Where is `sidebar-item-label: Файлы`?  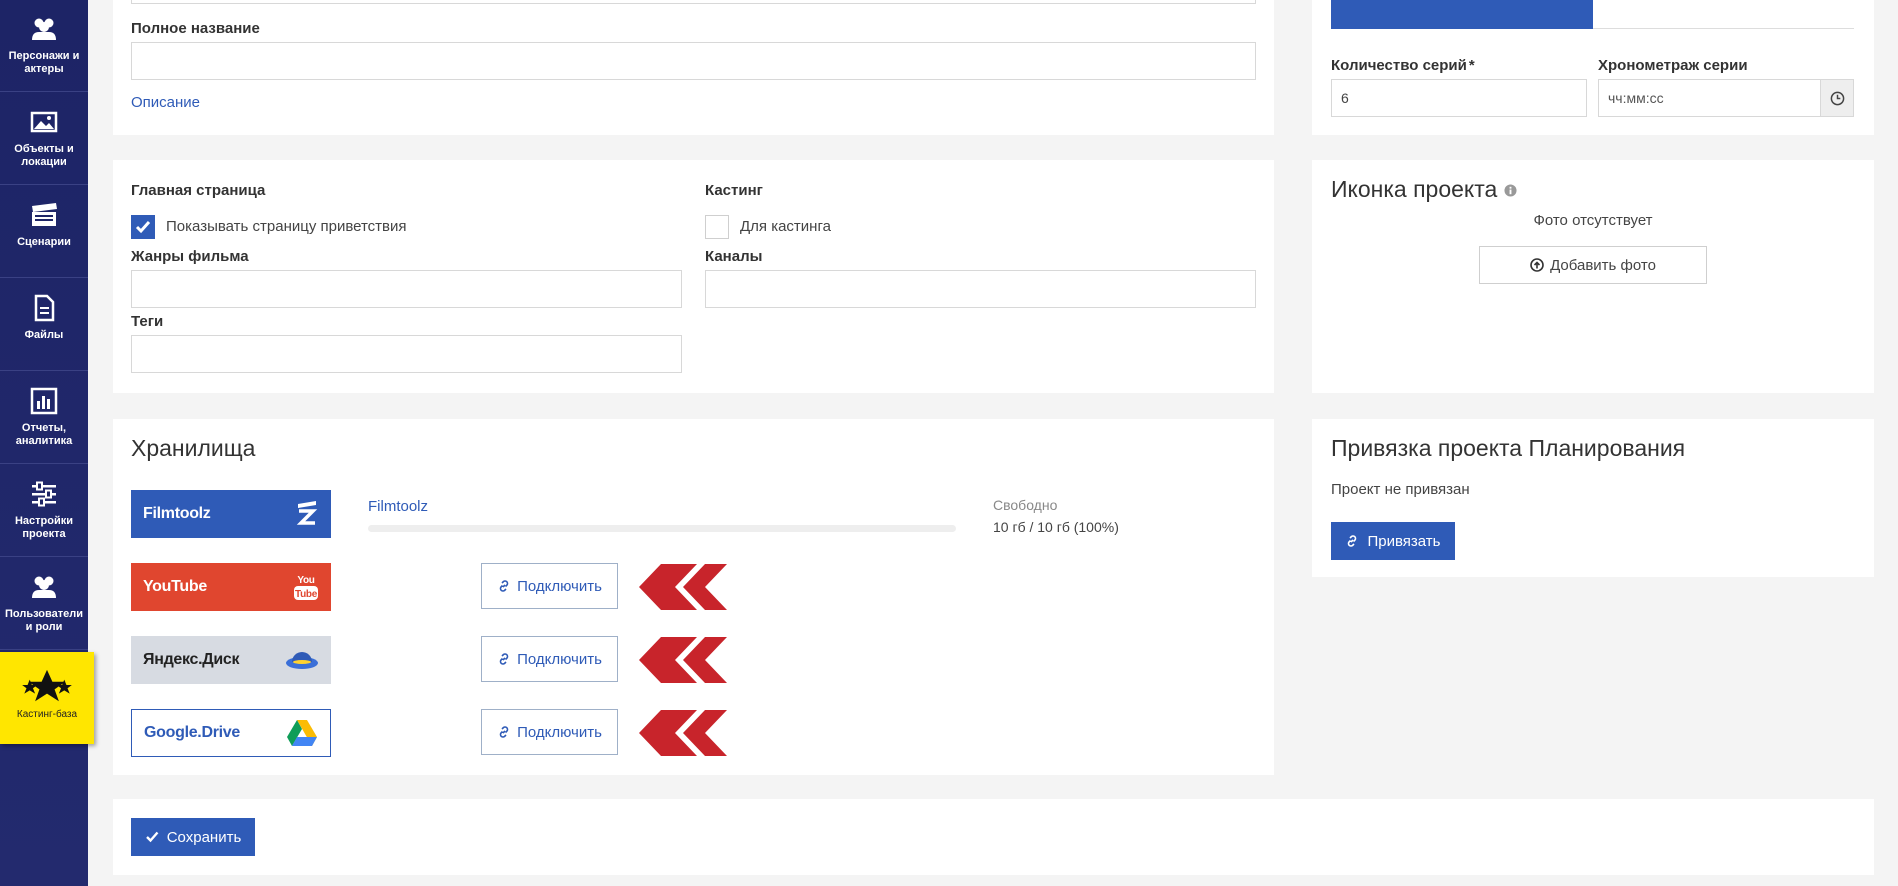
sidebar-item-label: Файлы is located at coordinates (44, 335).